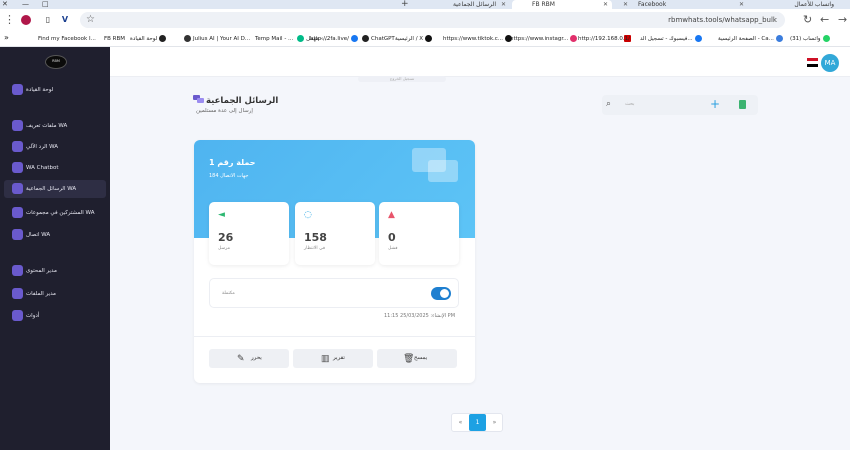 The height and width of the screenshot is (450, 850). What do you see at coordinates (474, 4) in the screenshot?
I see `tab-label: الرسائل الجماعية` at bounding box center [474, 4].